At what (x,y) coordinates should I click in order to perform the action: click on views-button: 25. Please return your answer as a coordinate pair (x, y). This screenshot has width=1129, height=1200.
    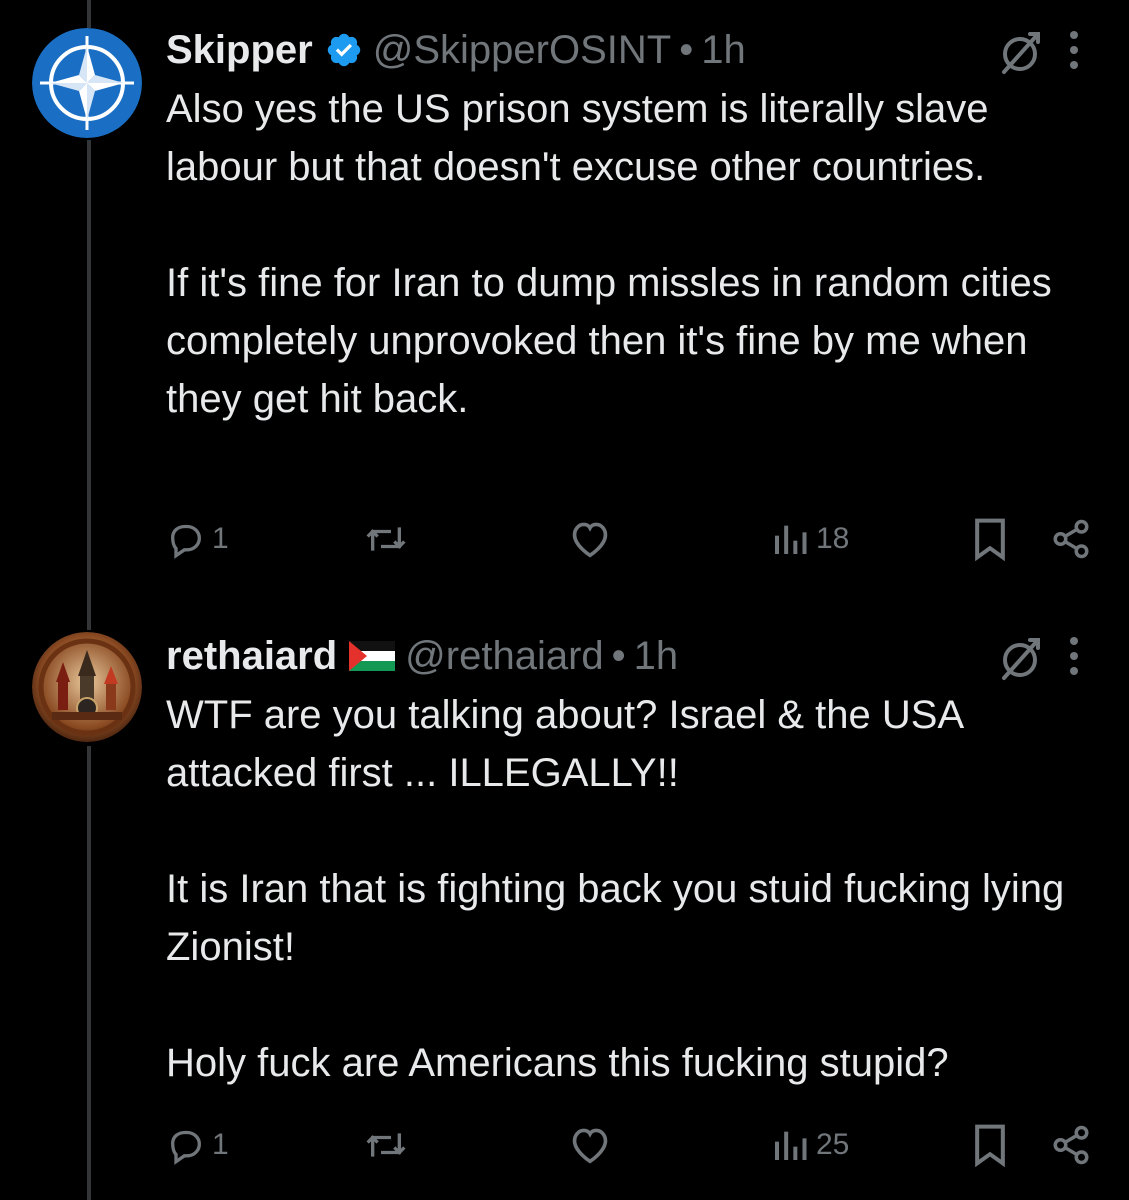
    Looking at the image, I should click on (809, 1145).